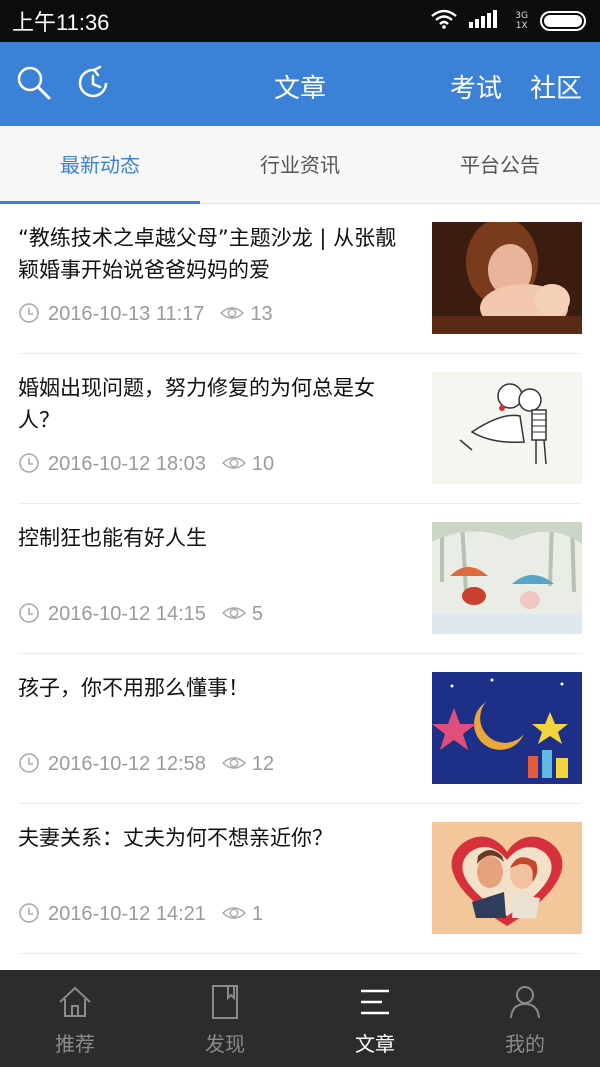 The width and height of the screenshot is (600, 1067). I want to click on article-item: 婚姻出现问题，努力修复的为何总是女人？ 2016-10-12 18:03 10, so click(300, 429).